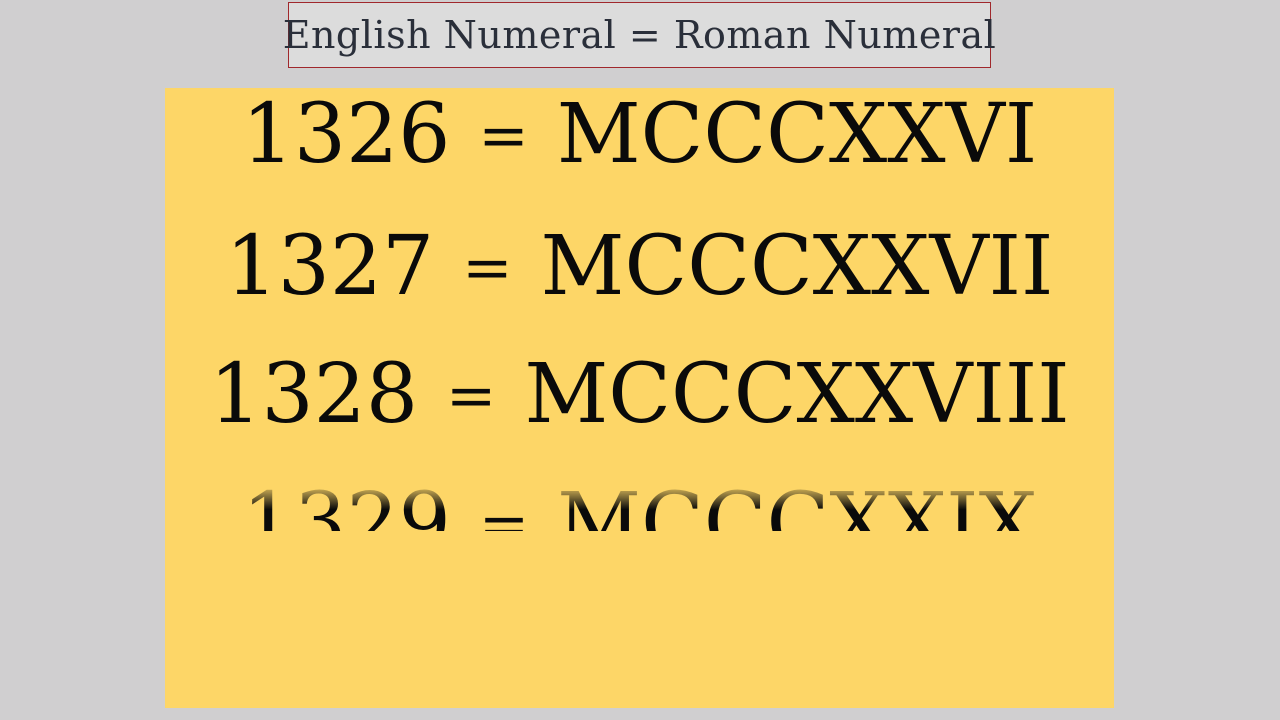 Image resolution: width=1280 pixels, height=720 pixels. I want to click on page-title: English Numeral = Roman Numeral, so click(639, 35).